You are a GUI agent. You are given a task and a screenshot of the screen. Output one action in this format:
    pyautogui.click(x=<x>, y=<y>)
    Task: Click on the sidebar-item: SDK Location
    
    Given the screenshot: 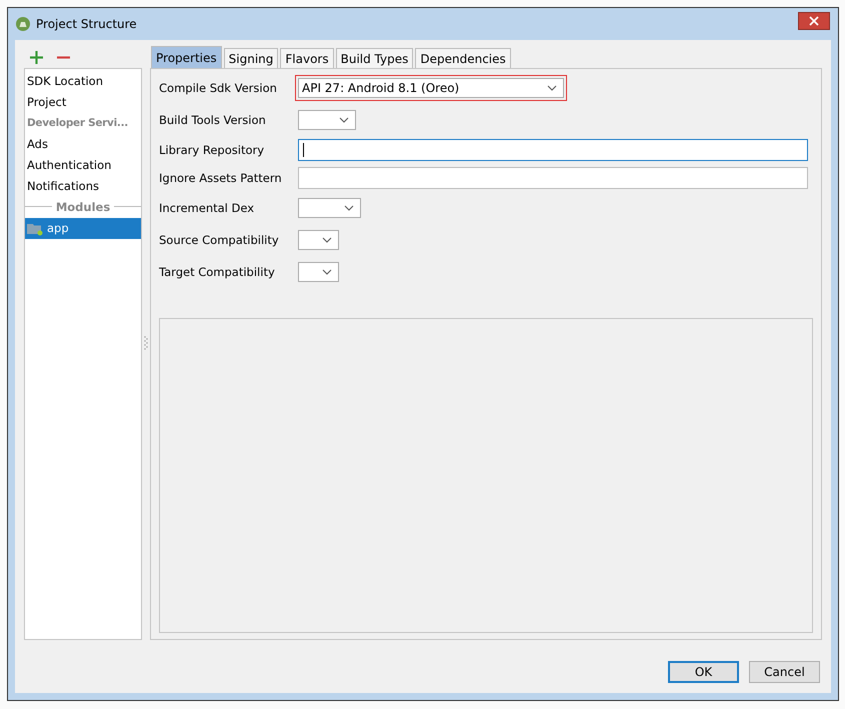 What is the action you would take?
    pyautogui.click(x=83, y=81)
    